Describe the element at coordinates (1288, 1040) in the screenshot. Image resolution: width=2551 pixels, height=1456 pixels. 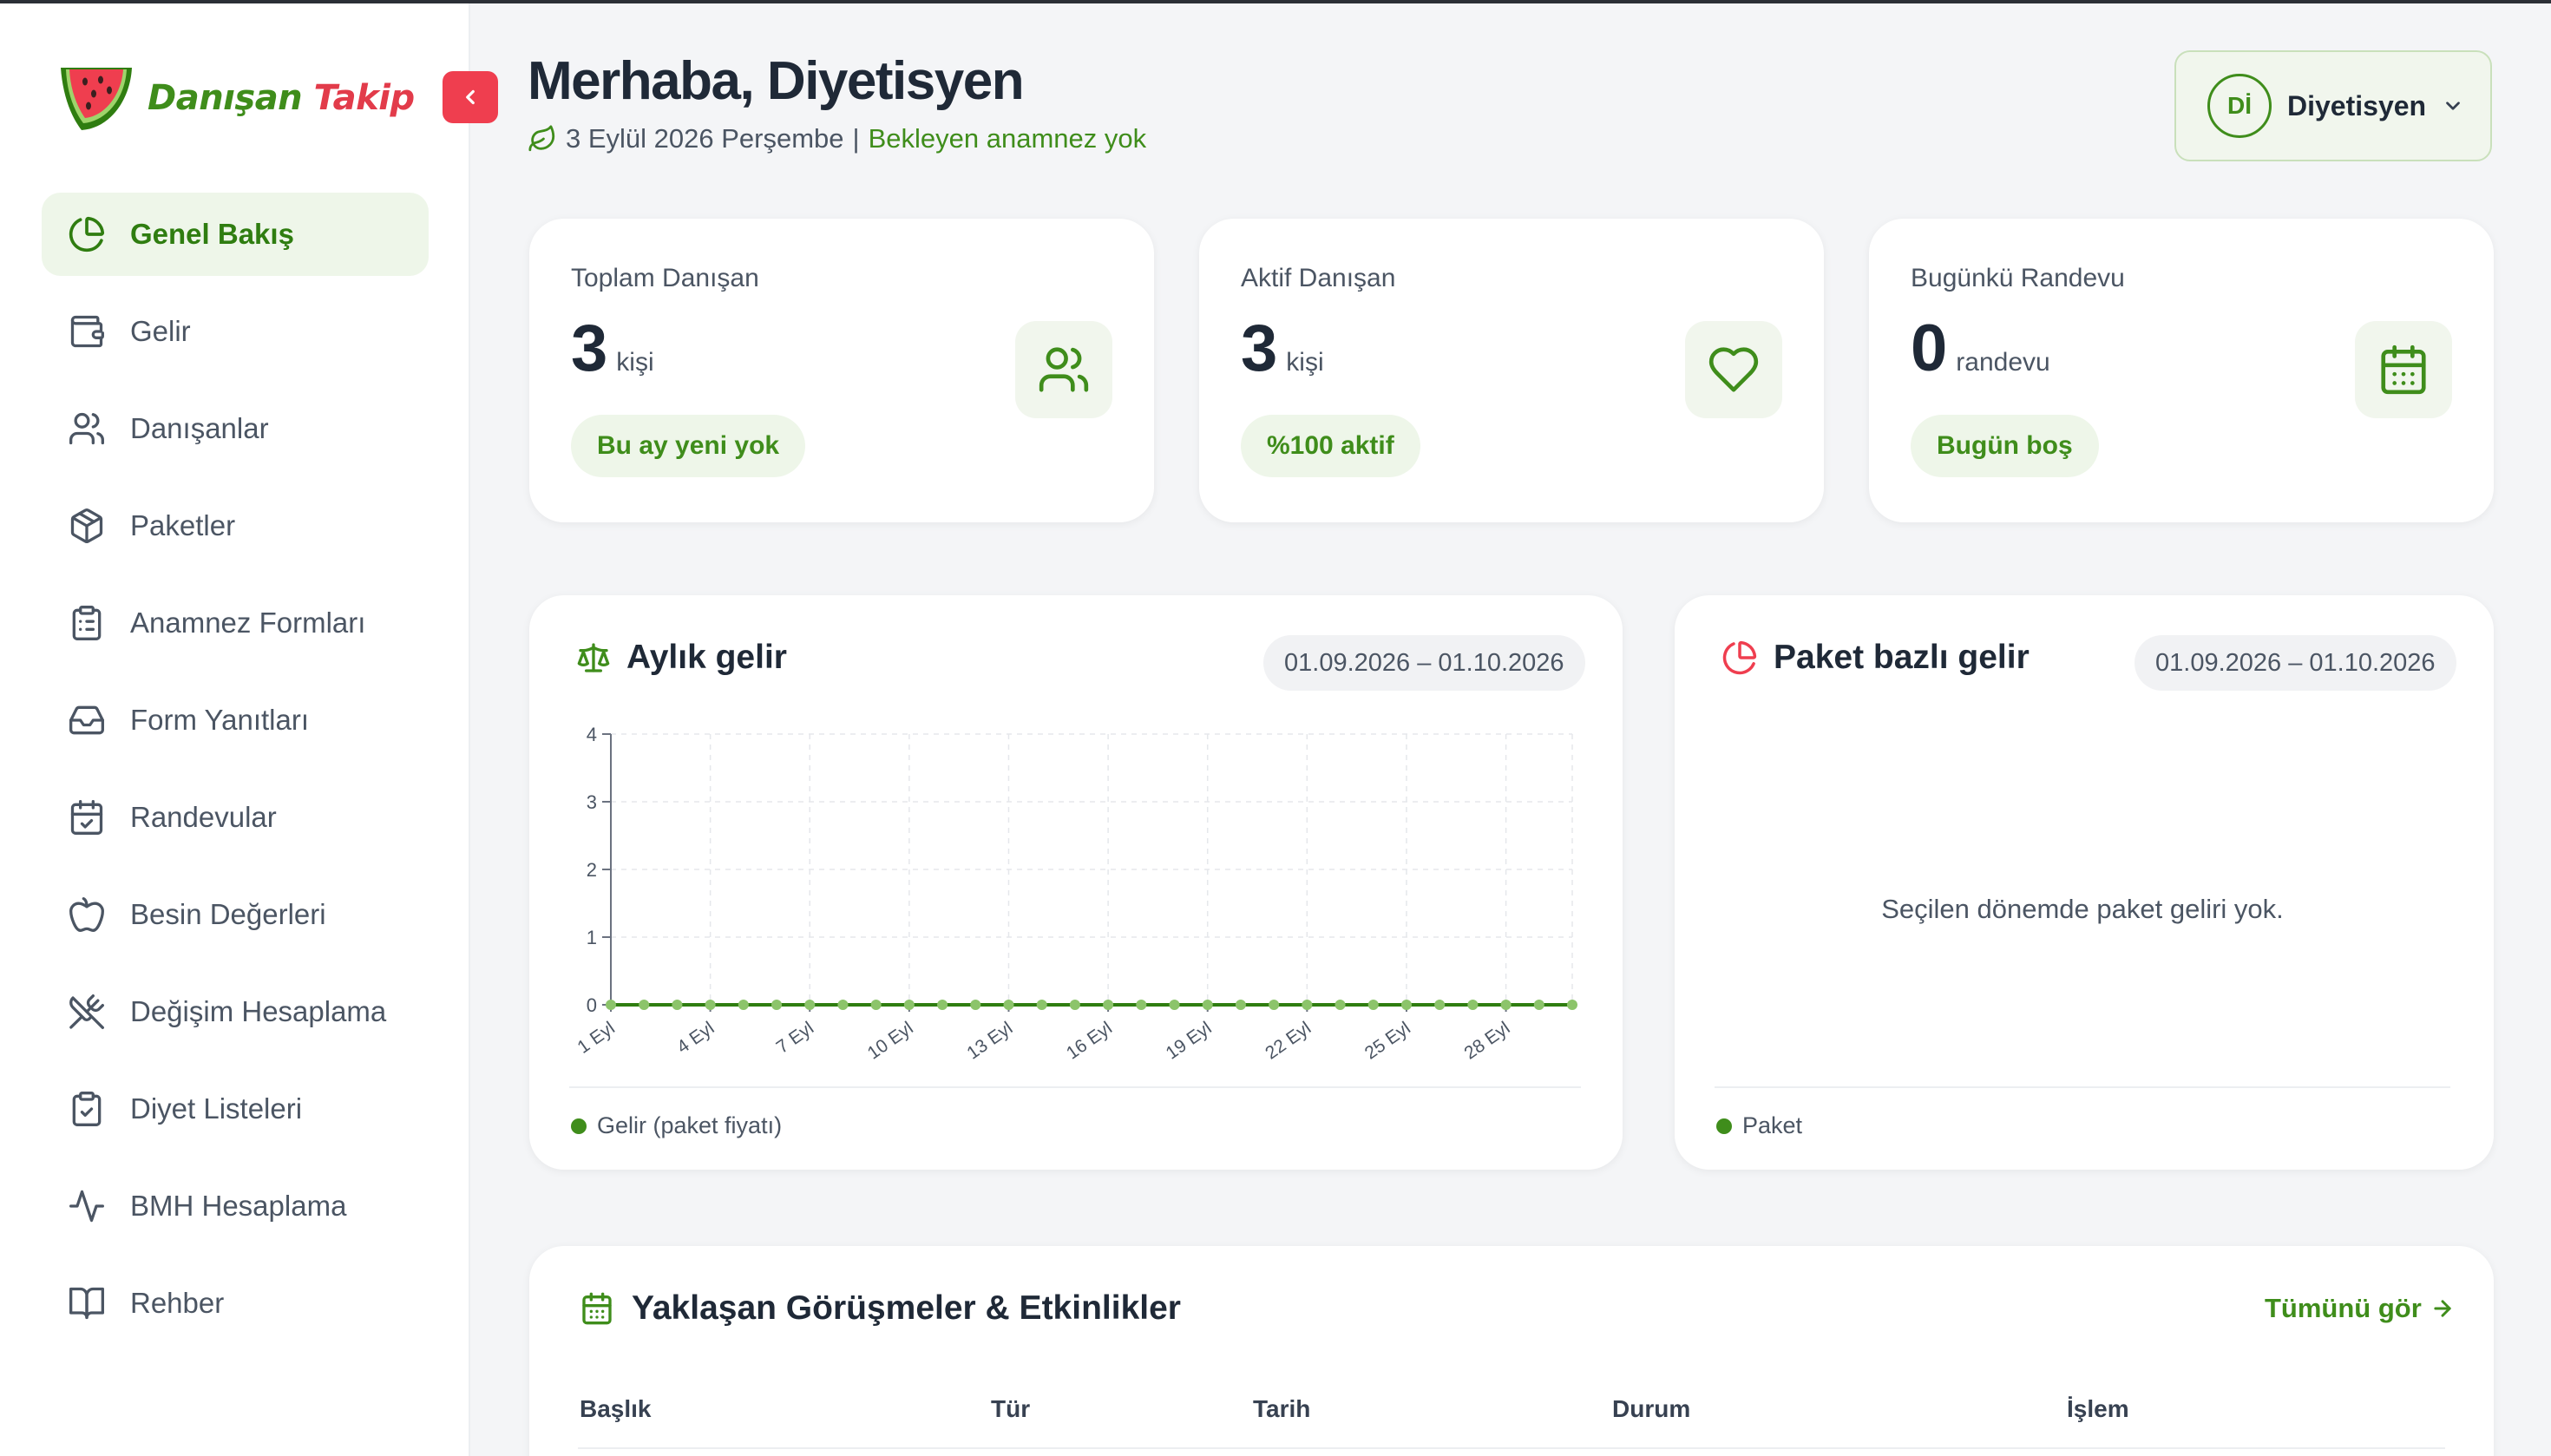
I see `x-tick-label: 22 Eyl` at that location.